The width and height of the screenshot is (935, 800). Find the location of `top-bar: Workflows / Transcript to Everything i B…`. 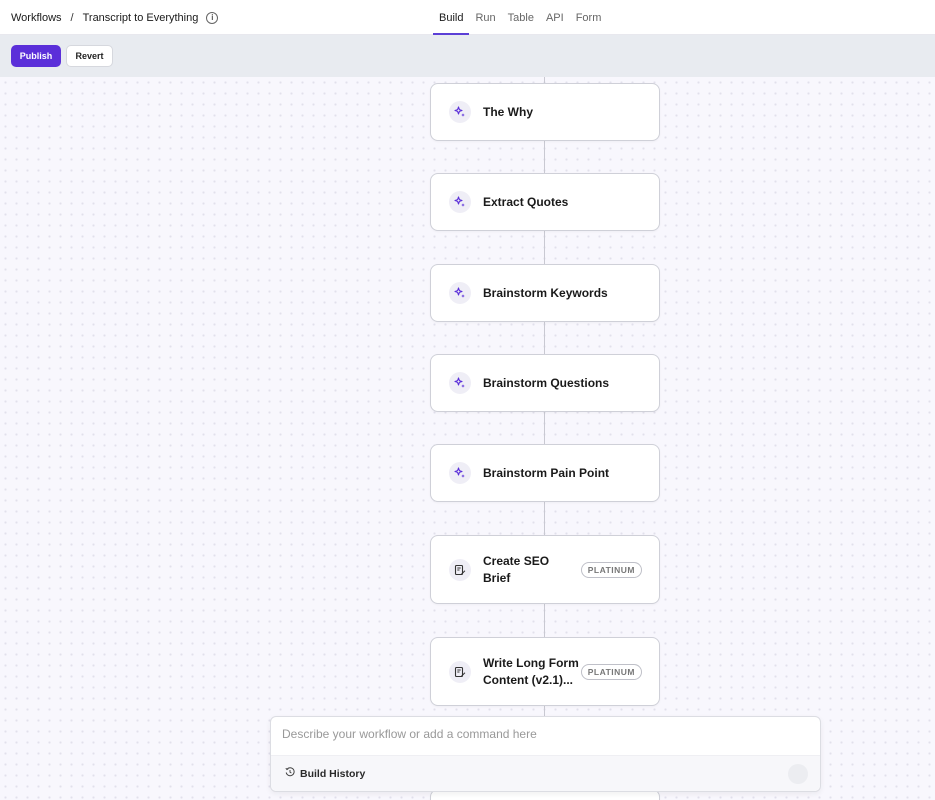

top-bar: Workflows / Transcript to Everything i B… is located at coordinates (467, 17).